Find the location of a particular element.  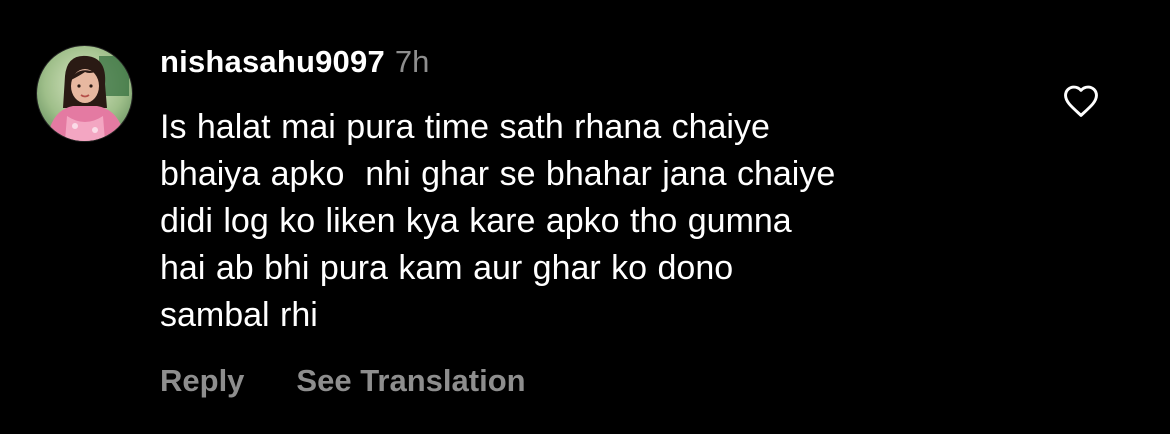

avatar-photo is located at coordinates (84, 93).